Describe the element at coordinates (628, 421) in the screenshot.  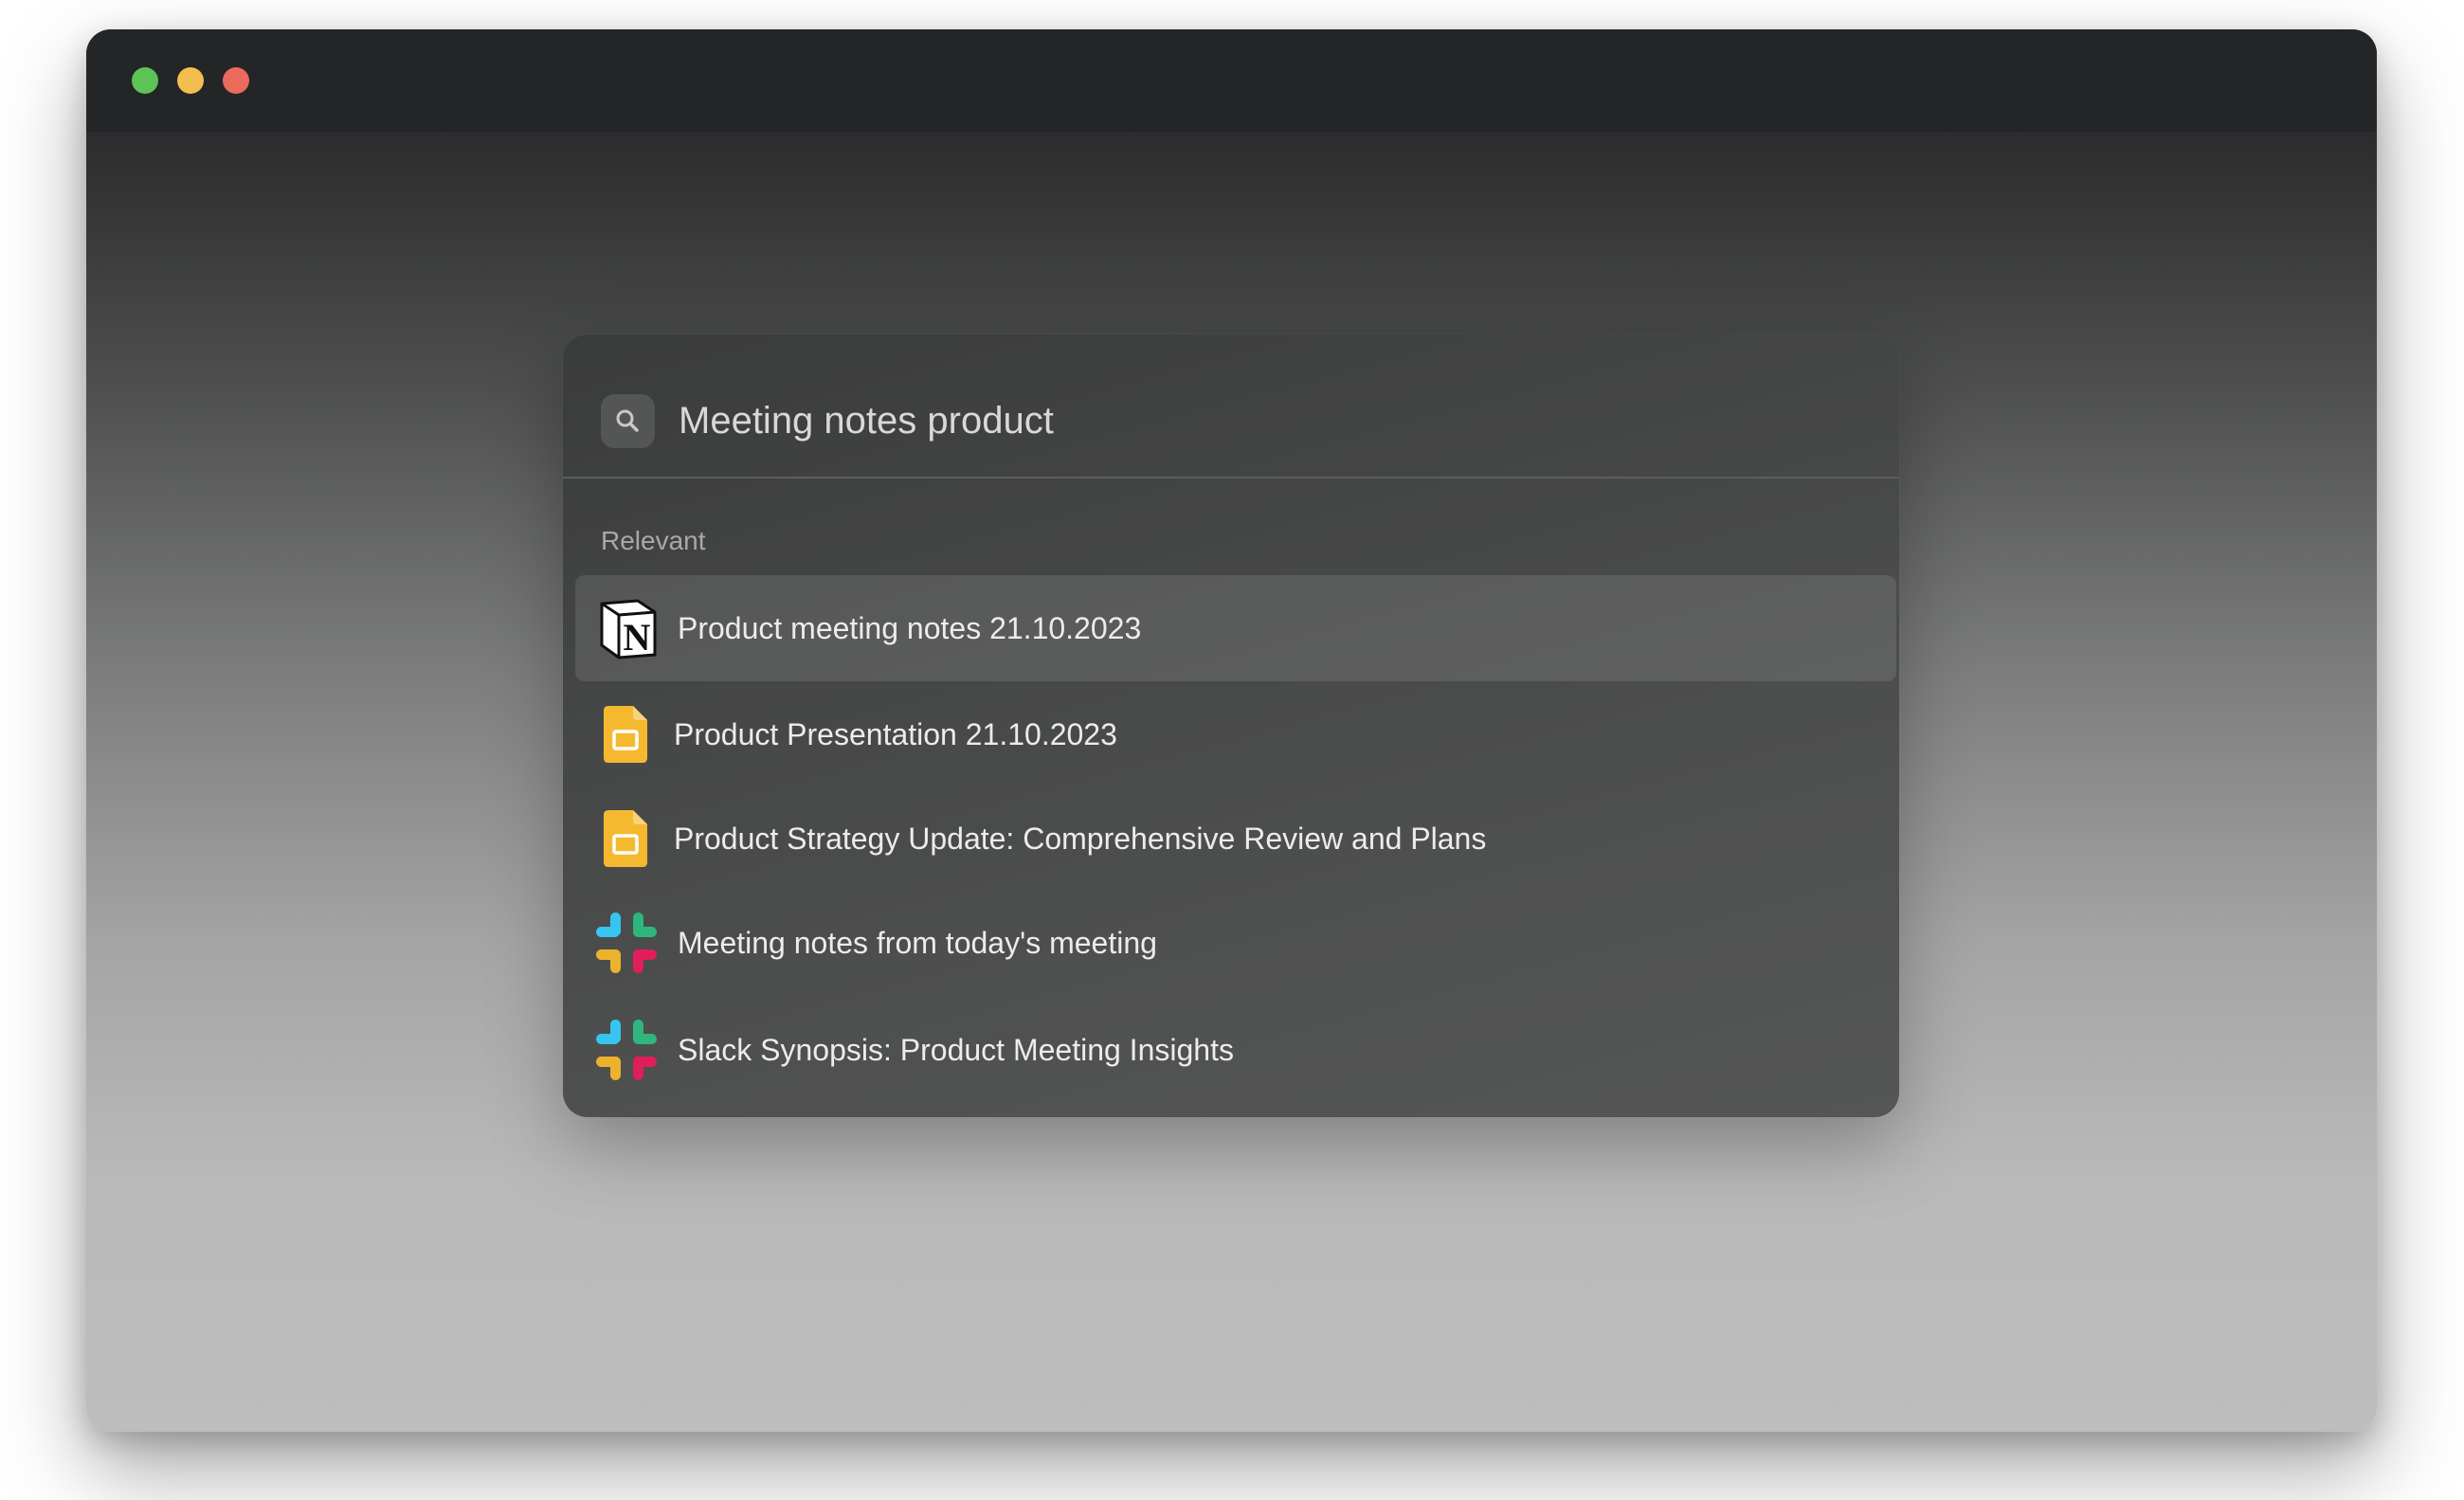
I see `search-icon` at that location.